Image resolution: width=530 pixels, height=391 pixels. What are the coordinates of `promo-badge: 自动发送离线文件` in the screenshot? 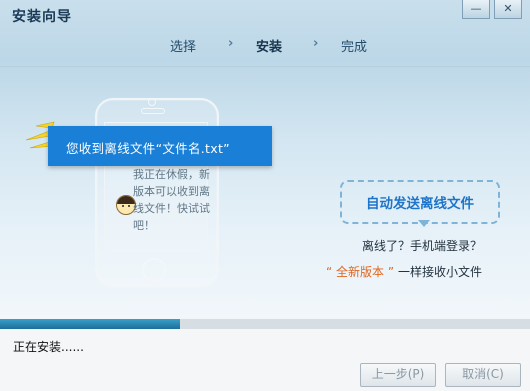 It's located at (420, 203).